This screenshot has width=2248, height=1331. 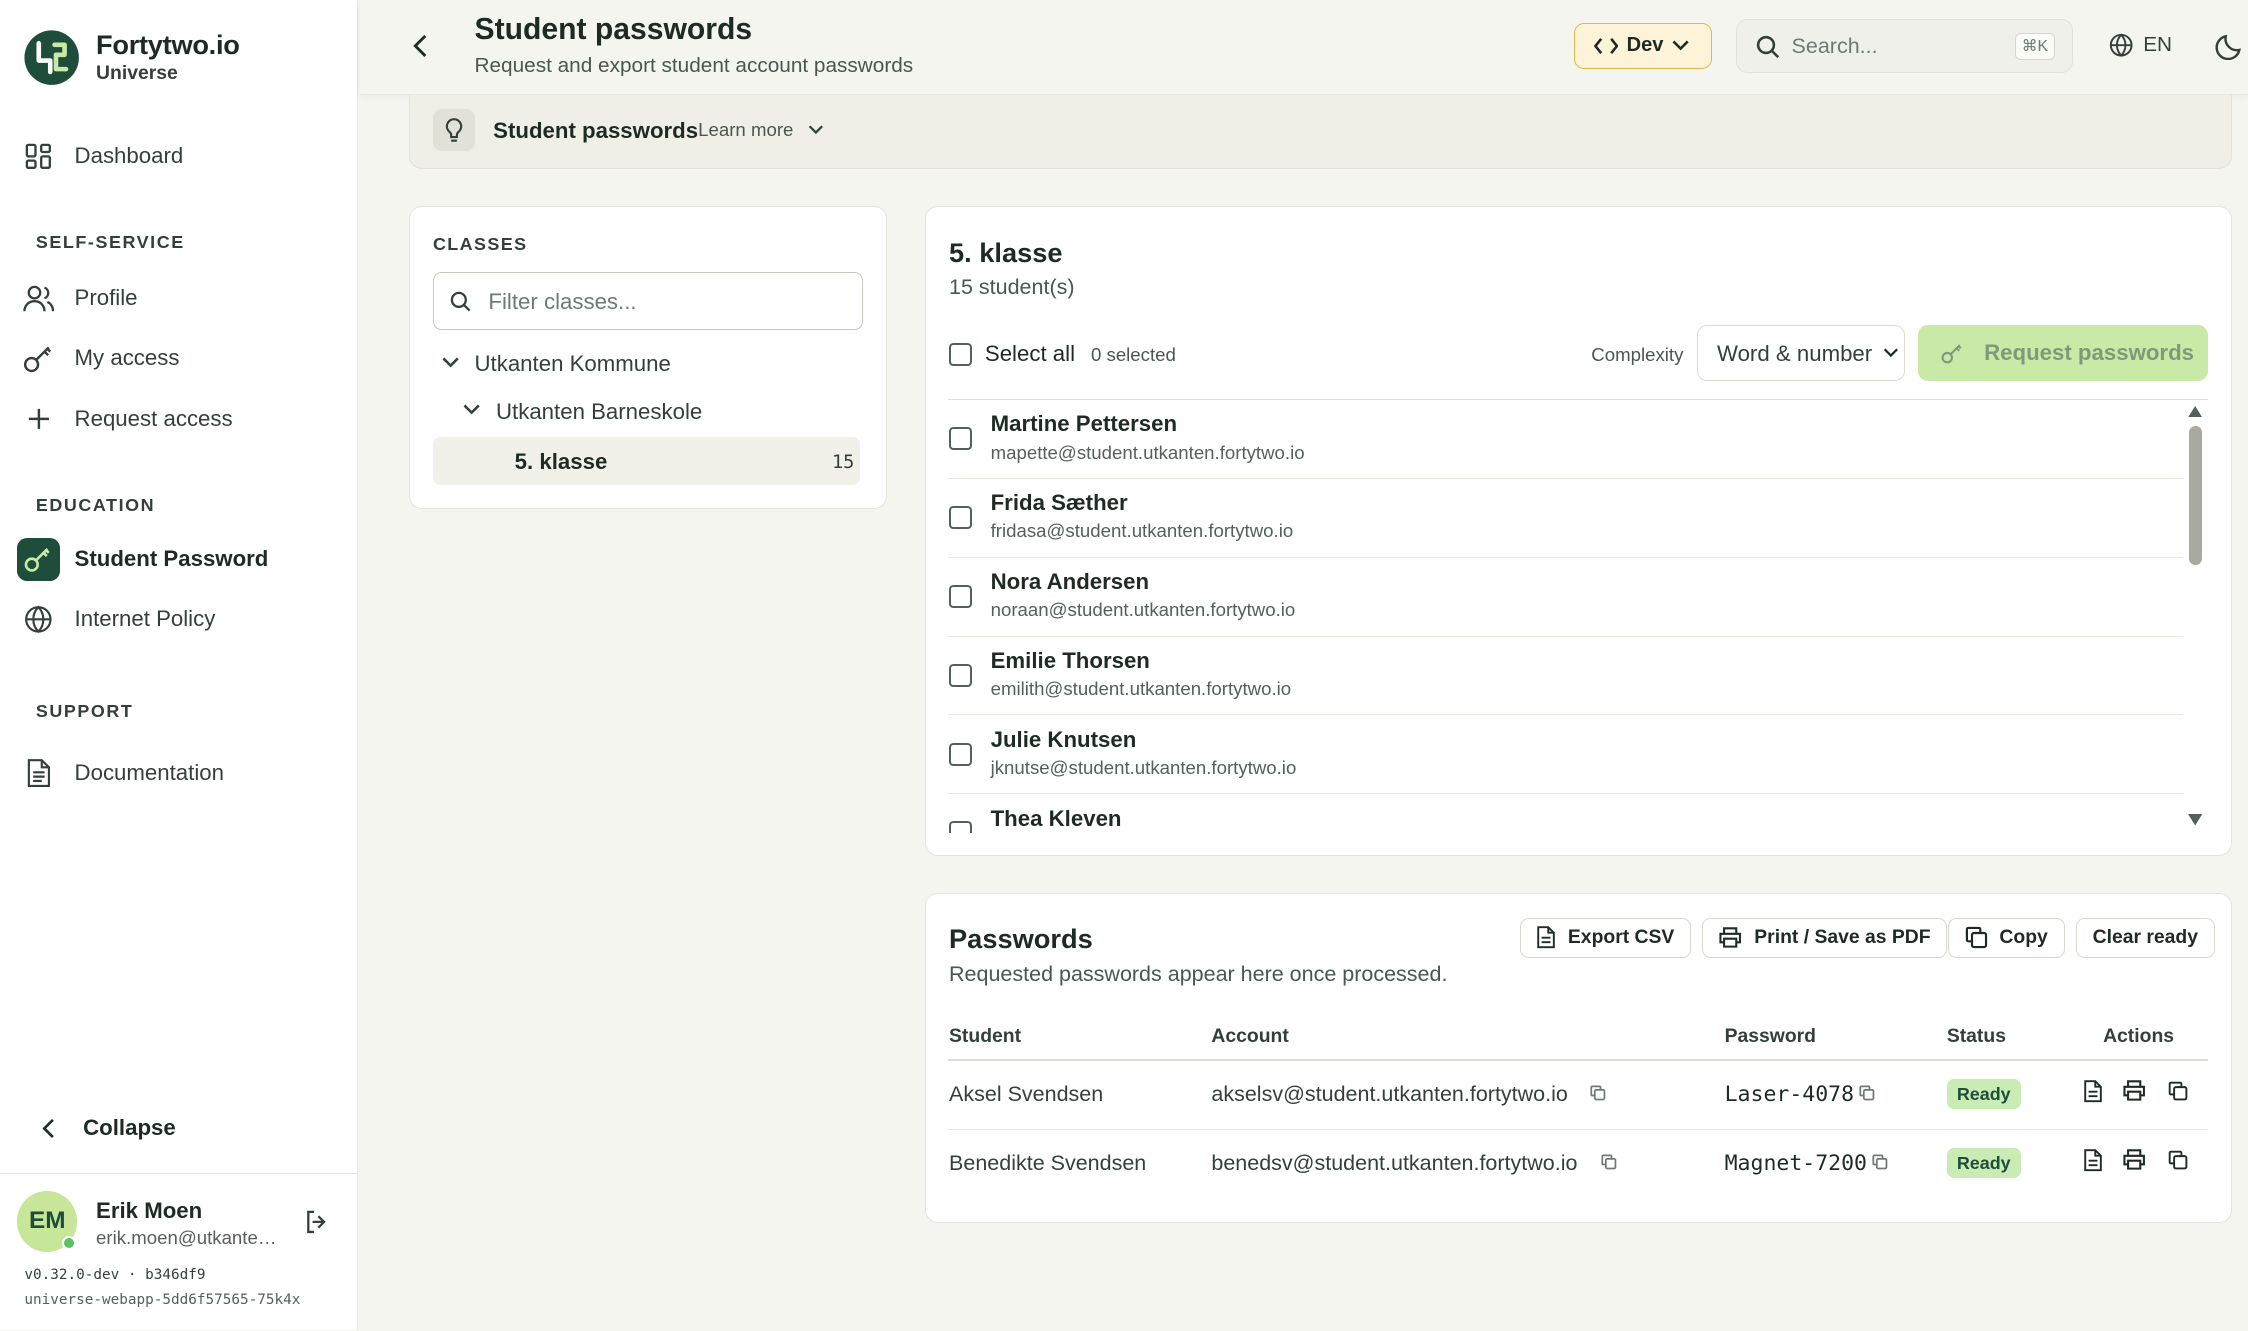 I want to click on nav-request-access-label: Request access, so click(x=153, y=418).